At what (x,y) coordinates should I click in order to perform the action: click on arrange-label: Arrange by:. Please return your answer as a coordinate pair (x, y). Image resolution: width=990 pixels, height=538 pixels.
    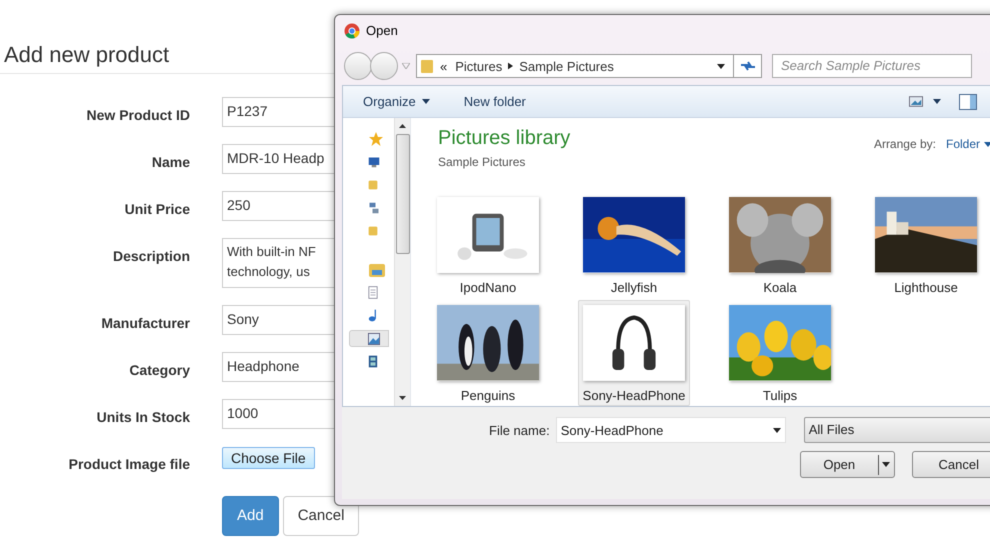
    Looking at the image, I should click on (905, 145).